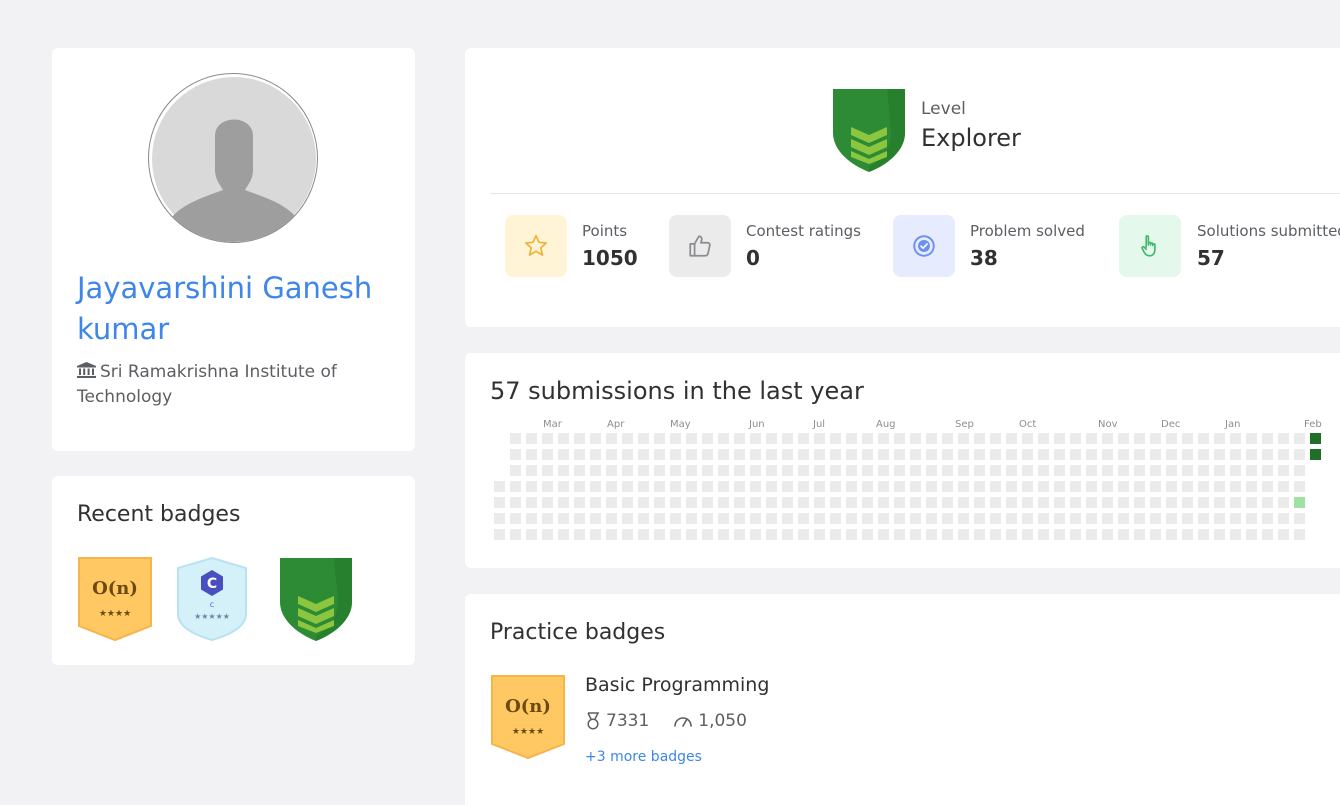 The width and height of the screenshot is (1340, 805). What do you see at coordinates (536, 245) in the screenshot?
I see `star-icon` at bounding box center [536, 245].